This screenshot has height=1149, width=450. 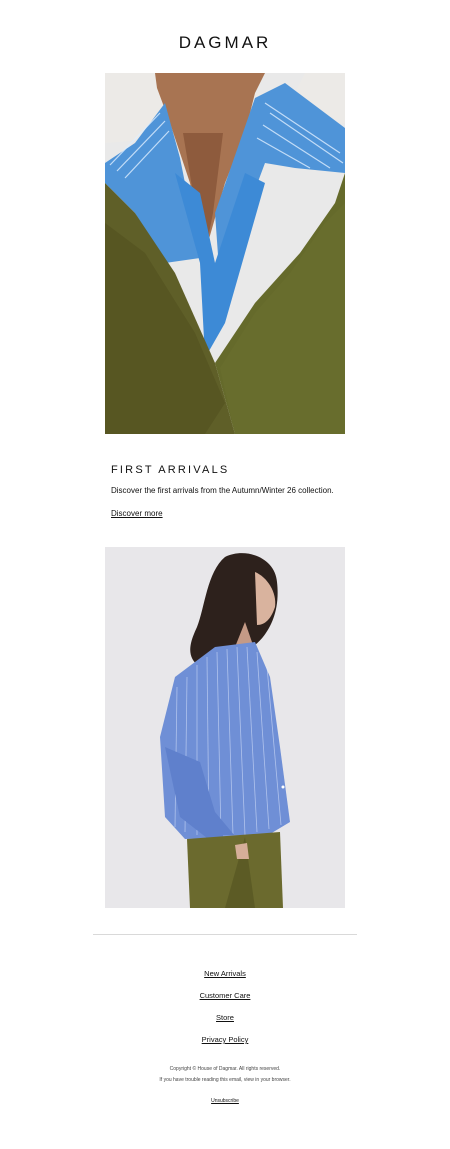 I want to click on unsubscribe-link-wrap: Unsubscribe, so click(x=225, y=1101).